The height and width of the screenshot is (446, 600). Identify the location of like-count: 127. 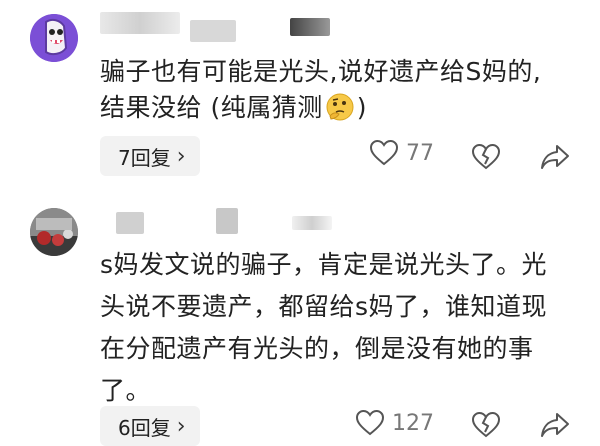
(413, 423).